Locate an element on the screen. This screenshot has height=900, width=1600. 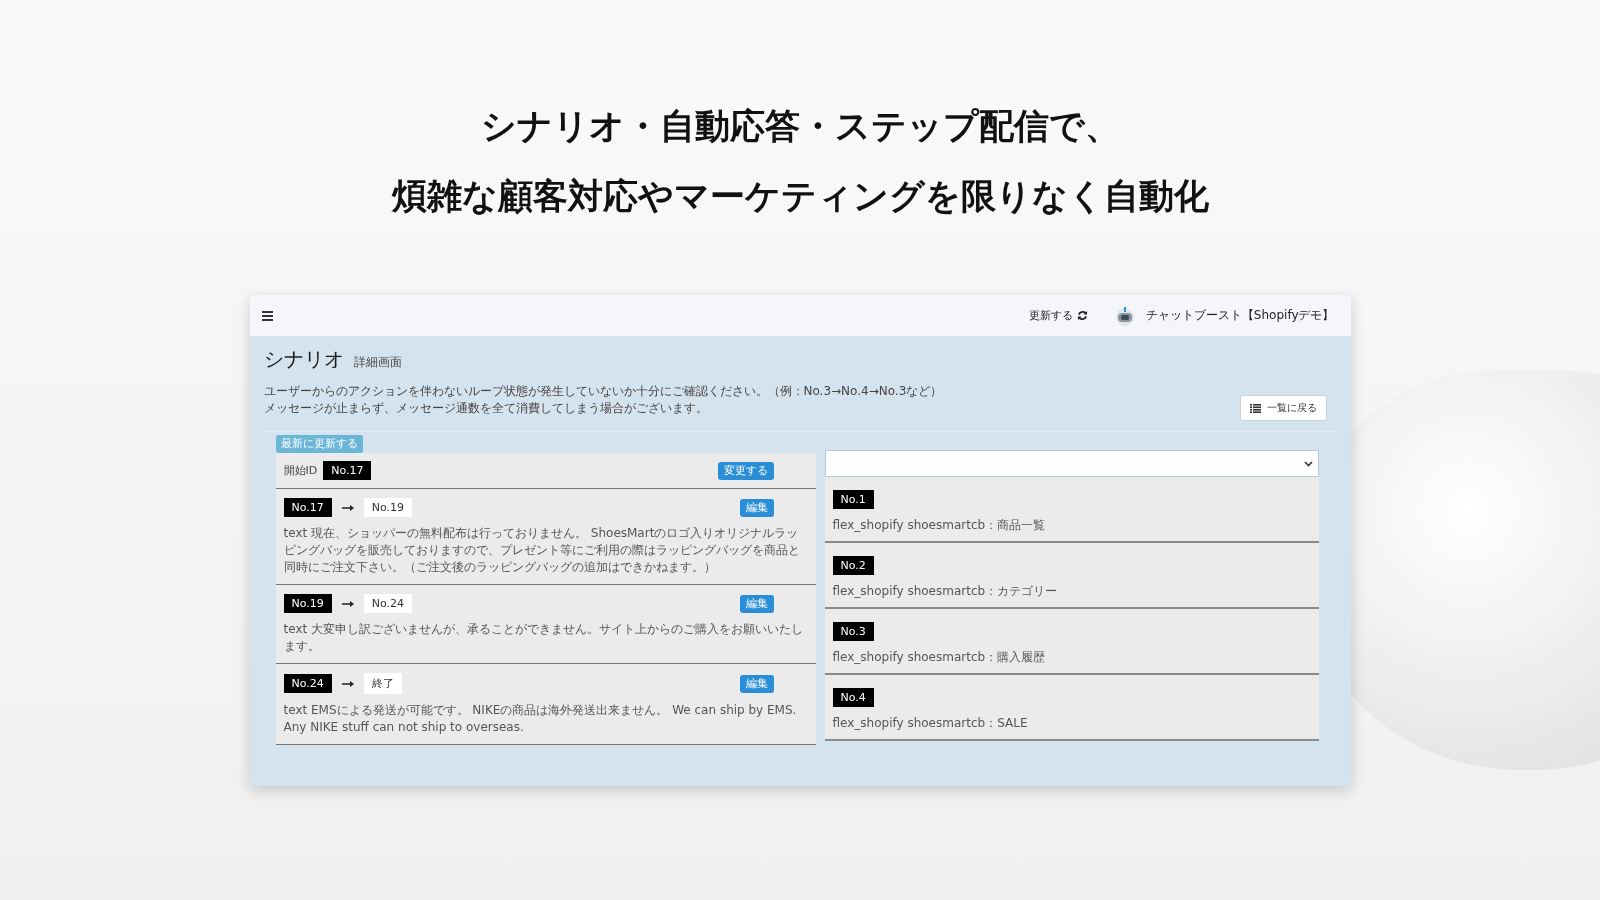
start-id-badge: No.17 is located at coordinates (347, 470).